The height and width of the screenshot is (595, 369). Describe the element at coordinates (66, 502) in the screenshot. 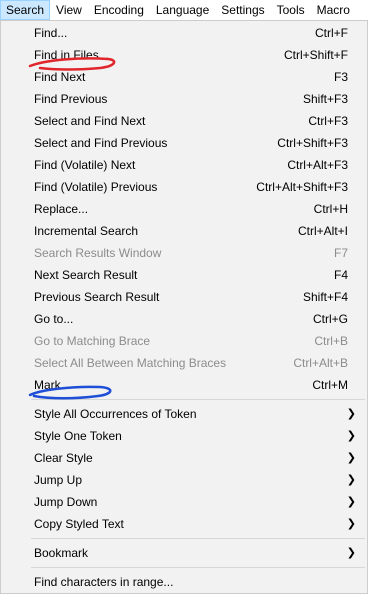

I see `menu-item-label: Jump Down` at that location.